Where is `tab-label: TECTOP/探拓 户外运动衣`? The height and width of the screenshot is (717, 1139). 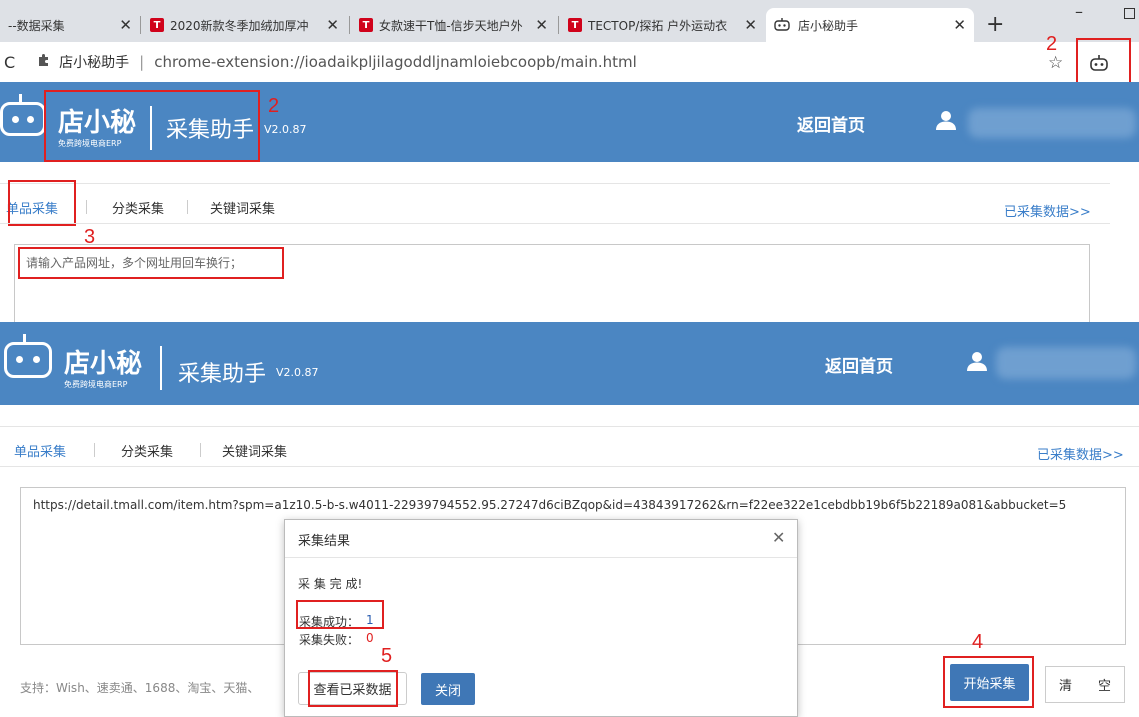 tab-label: TECTOP/探拓 户外运动衣 is located at coordinates (658, 25).